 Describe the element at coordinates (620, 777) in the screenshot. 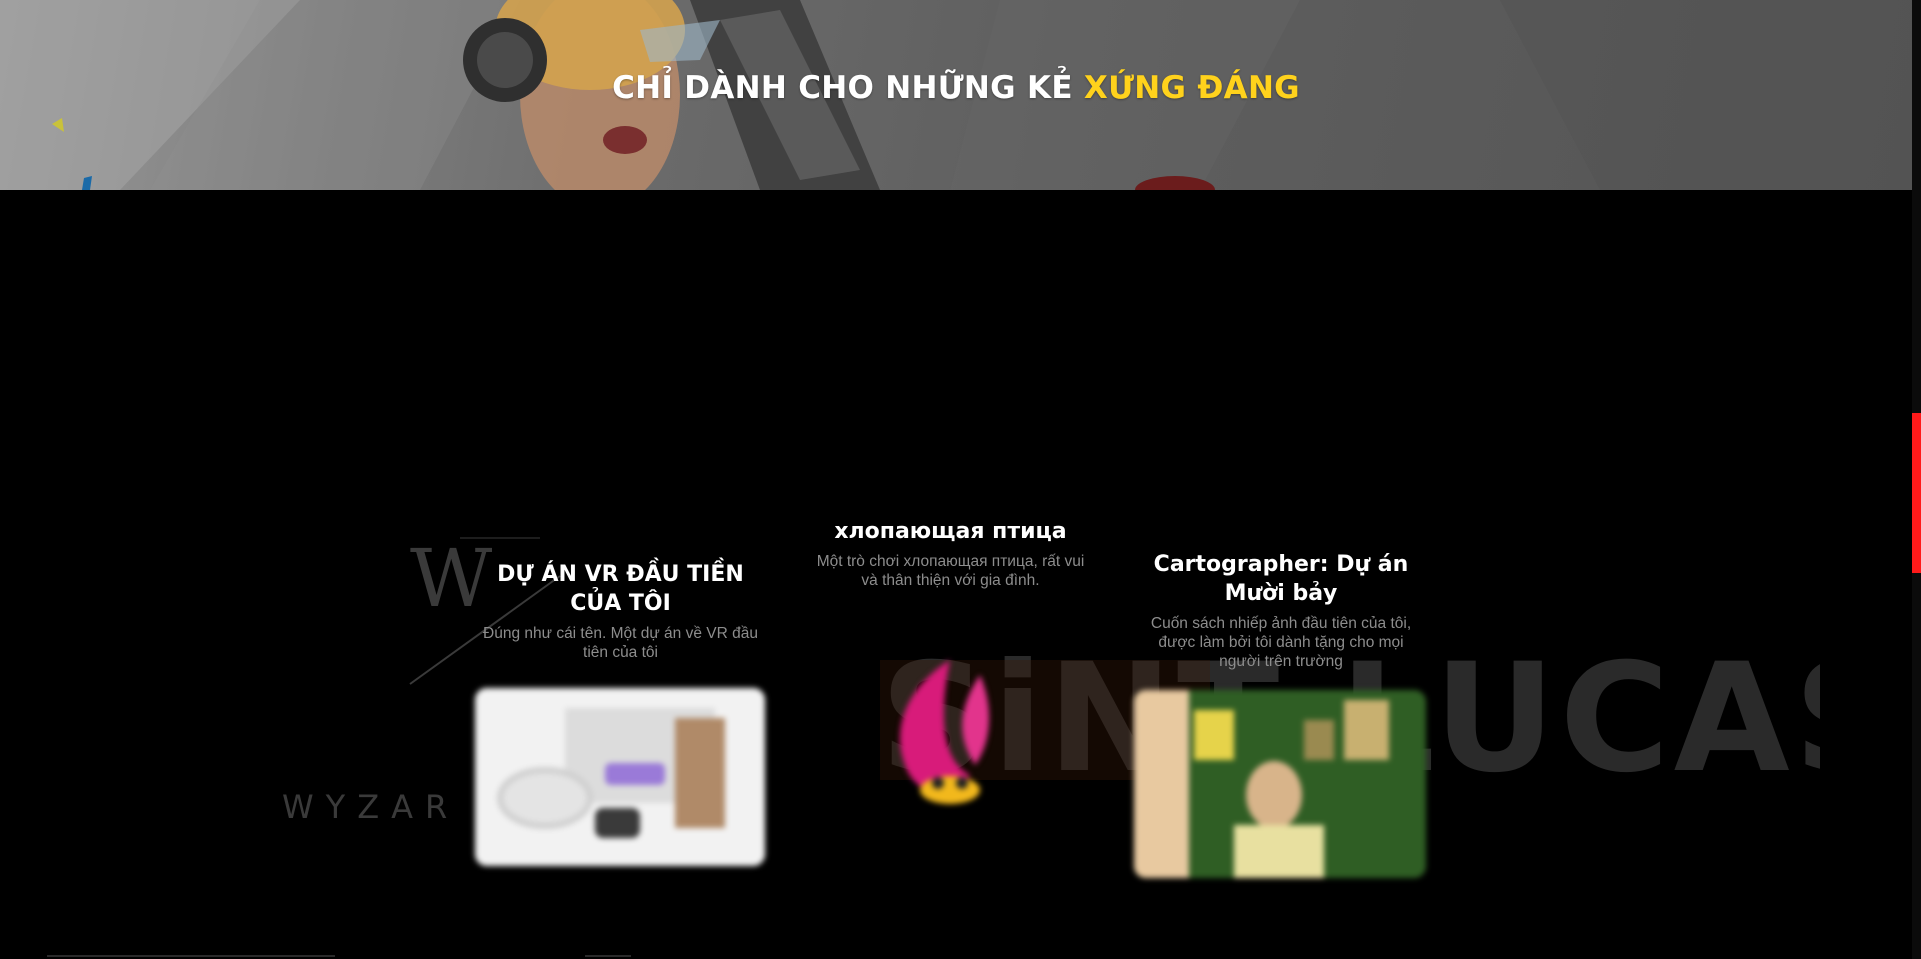

I see `vr-headset-image` at that location.